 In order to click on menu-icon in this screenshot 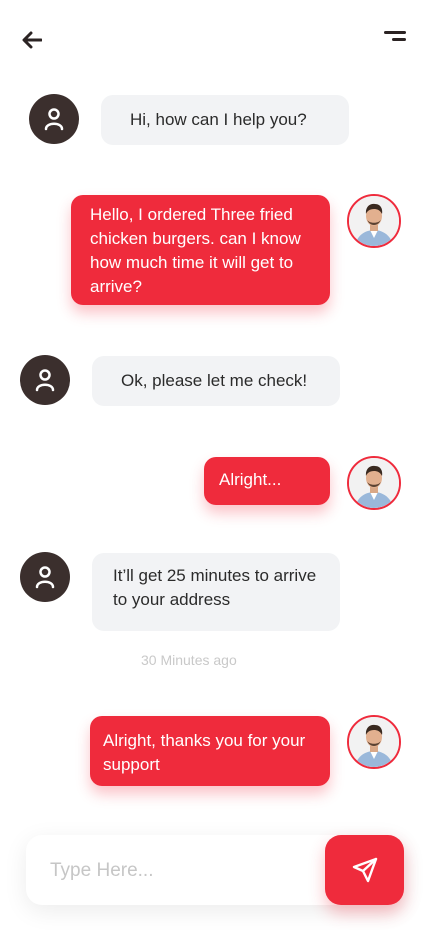, I will do `click(395, 32)`.